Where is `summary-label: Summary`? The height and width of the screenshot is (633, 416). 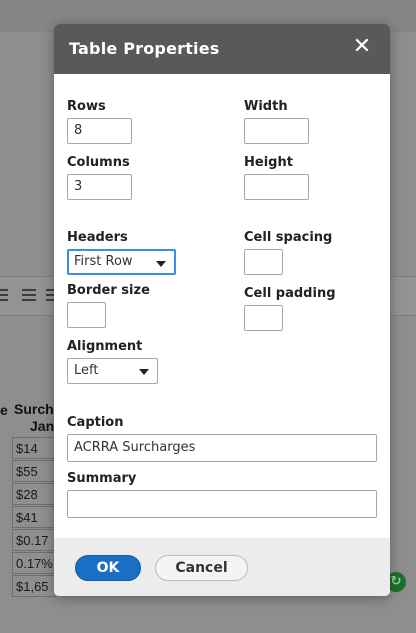 summary-label: Summary is located at coordinates (102, 478).